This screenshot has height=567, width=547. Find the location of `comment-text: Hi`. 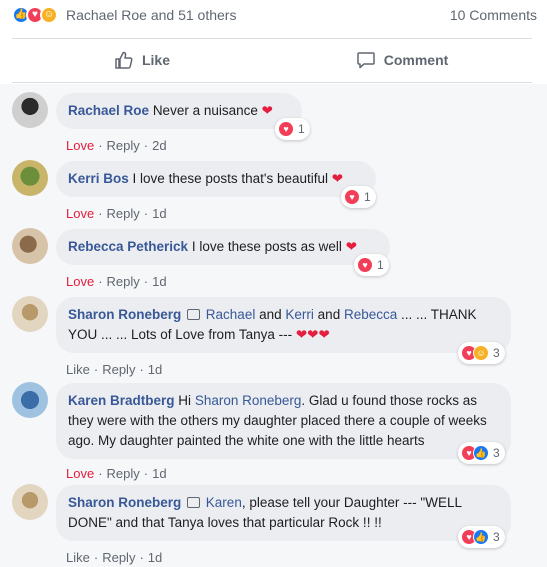

comment-text: Hi is located at coordinates (185, 400).